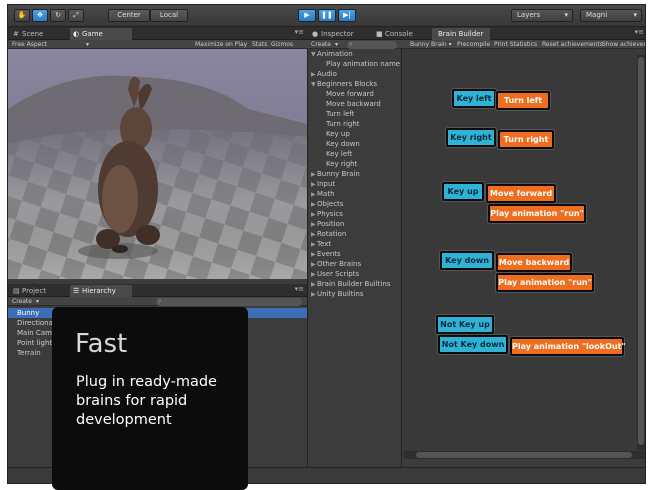 The height and width of the screenshot is (490, 652). Describe the element at coordinates (129, 15) in the screenshot. I see `pivot-center-button: Center` at that location.